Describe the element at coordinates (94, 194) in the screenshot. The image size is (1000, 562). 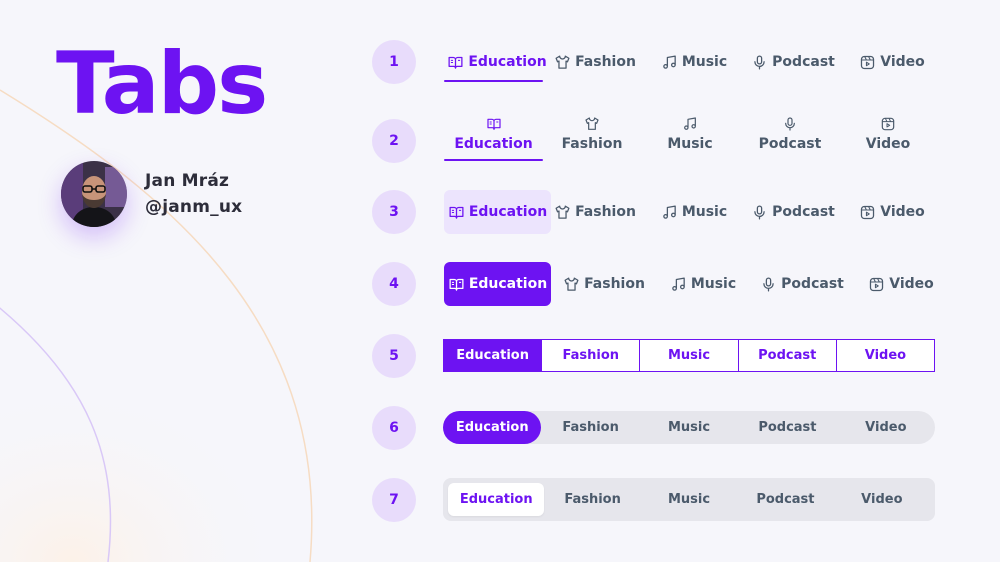
I see `avatar` at that location.